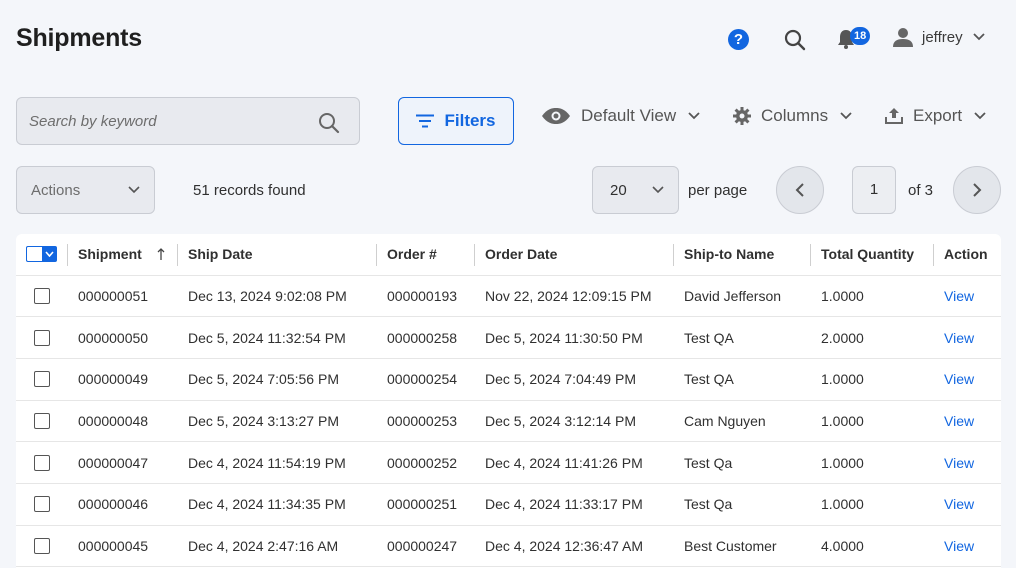 This screenshot has width=1016, height=568. I want to click on user-menu: jeffrey, so click(939, 37).